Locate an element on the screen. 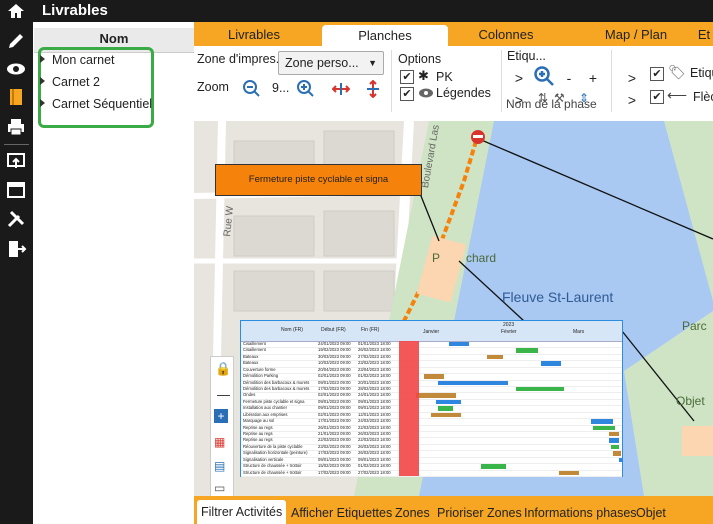 This screenshot has height=524, width=713. park-label: chard is located at coordinates (481, 258).